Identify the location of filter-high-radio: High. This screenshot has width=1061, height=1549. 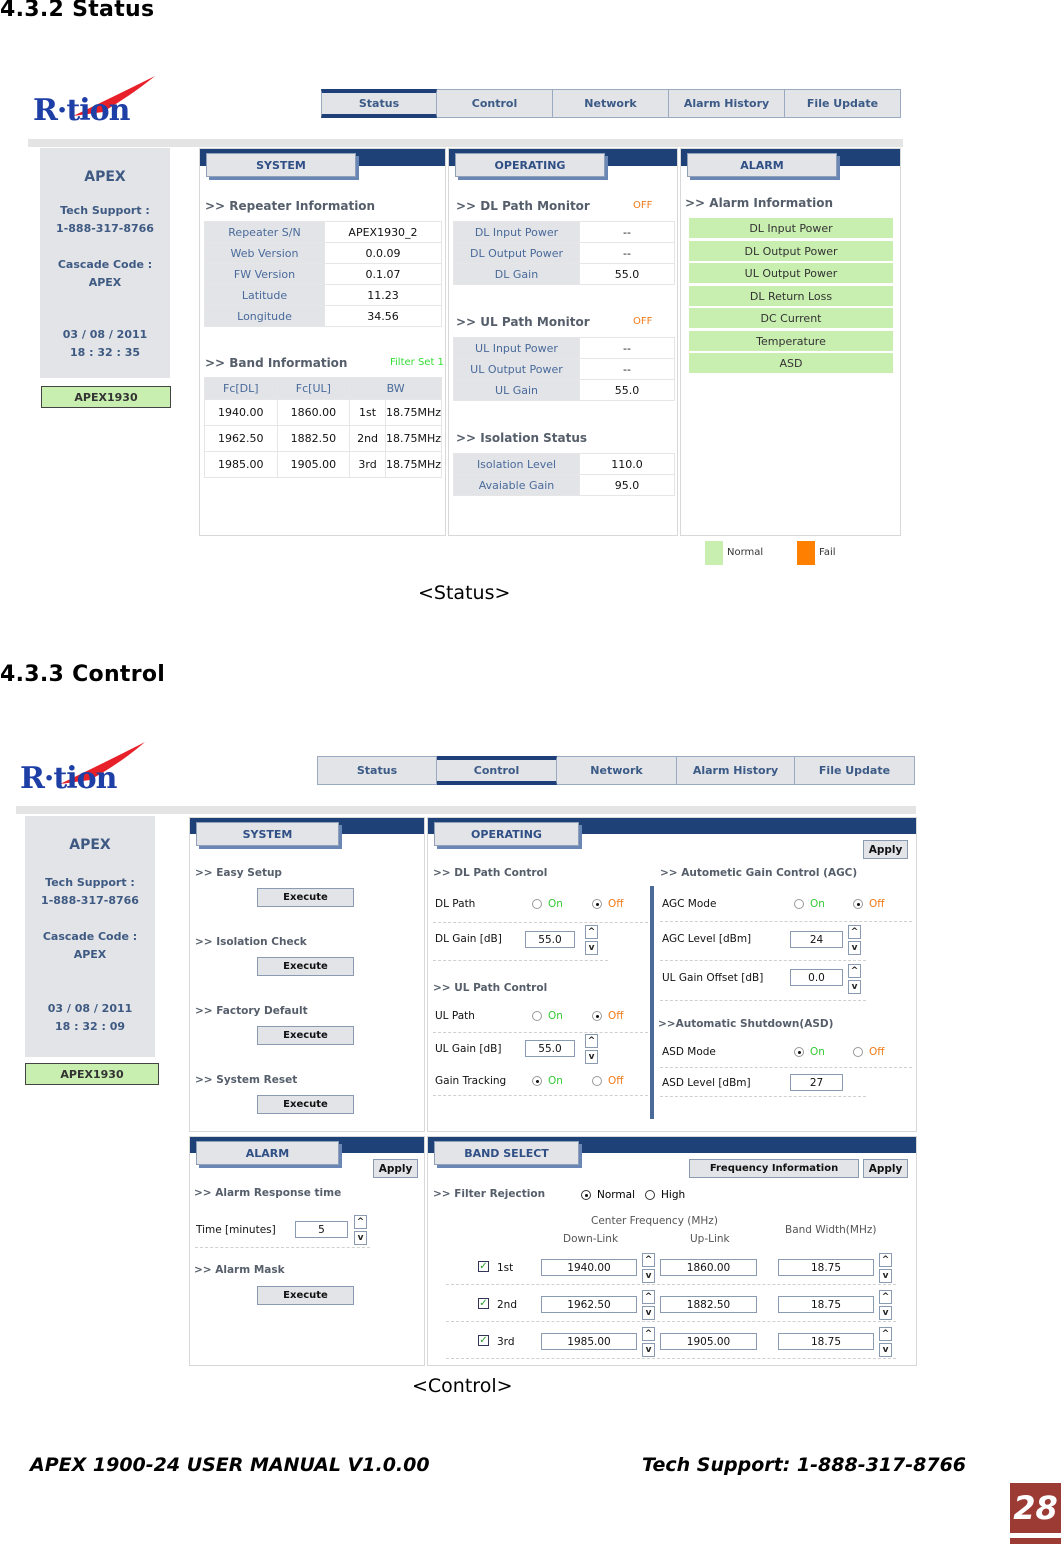
(665, 1195).